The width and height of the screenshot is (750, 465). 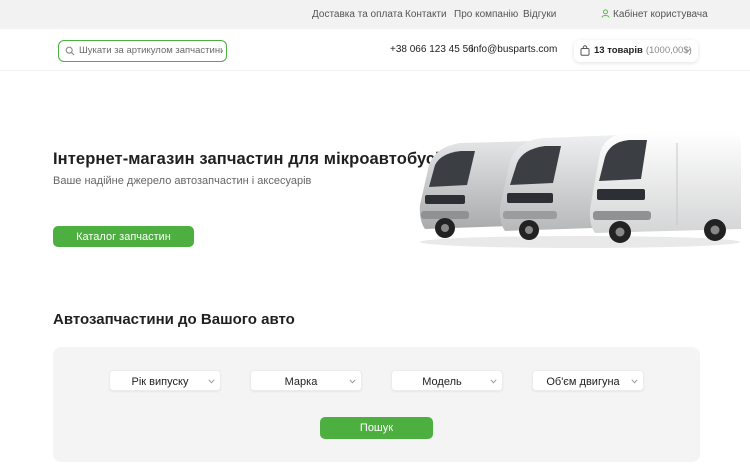 What do you see at coordinates (174, 319) in the screenshot?
I see `section-title: Автозапчастини до Вашого авто` at bounding box center [174, 319].